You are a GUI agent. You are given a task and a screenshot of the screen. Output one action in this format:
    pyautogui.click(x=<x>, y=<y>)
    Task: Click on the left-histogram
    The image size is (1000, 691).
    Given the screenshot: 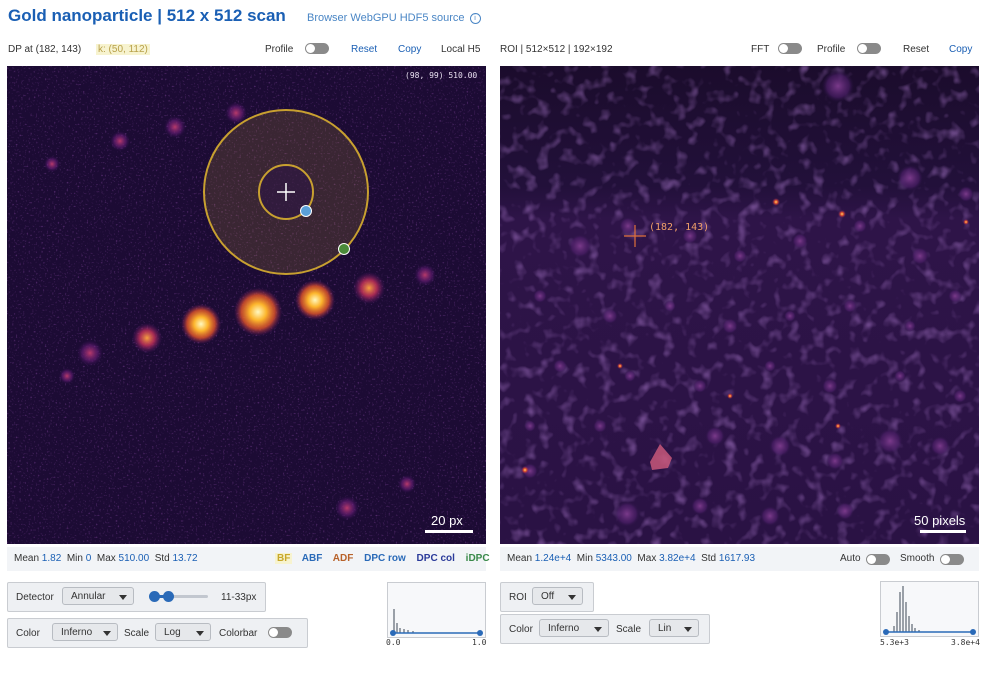 What is the action you would take?
    pyautogui.click(x=436, y=610)
    